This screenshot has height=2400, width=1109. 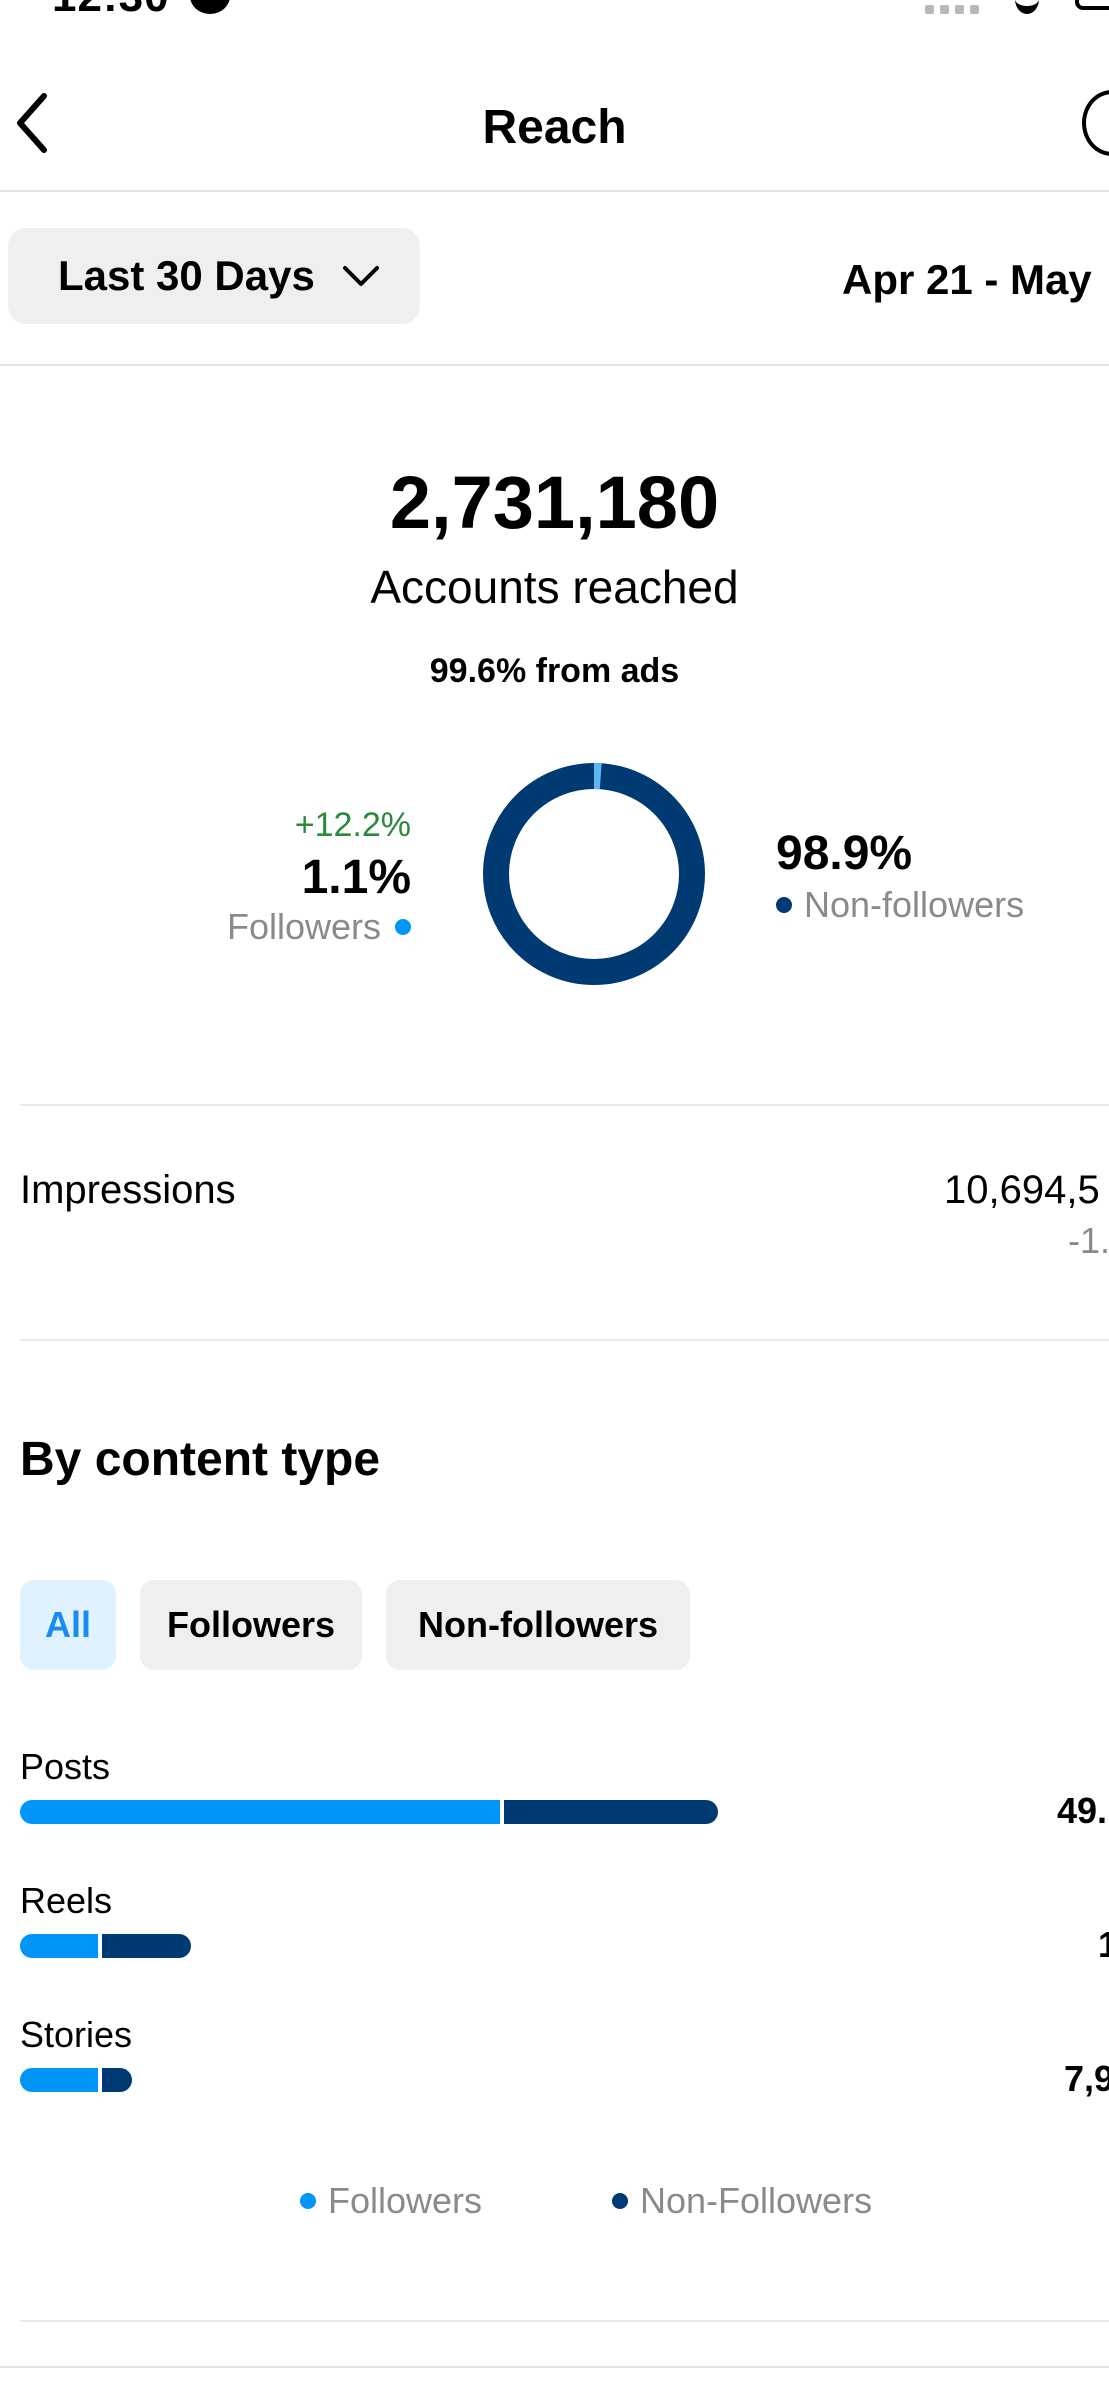 I want to click on reels-bar, so click(x=105, y=1946).